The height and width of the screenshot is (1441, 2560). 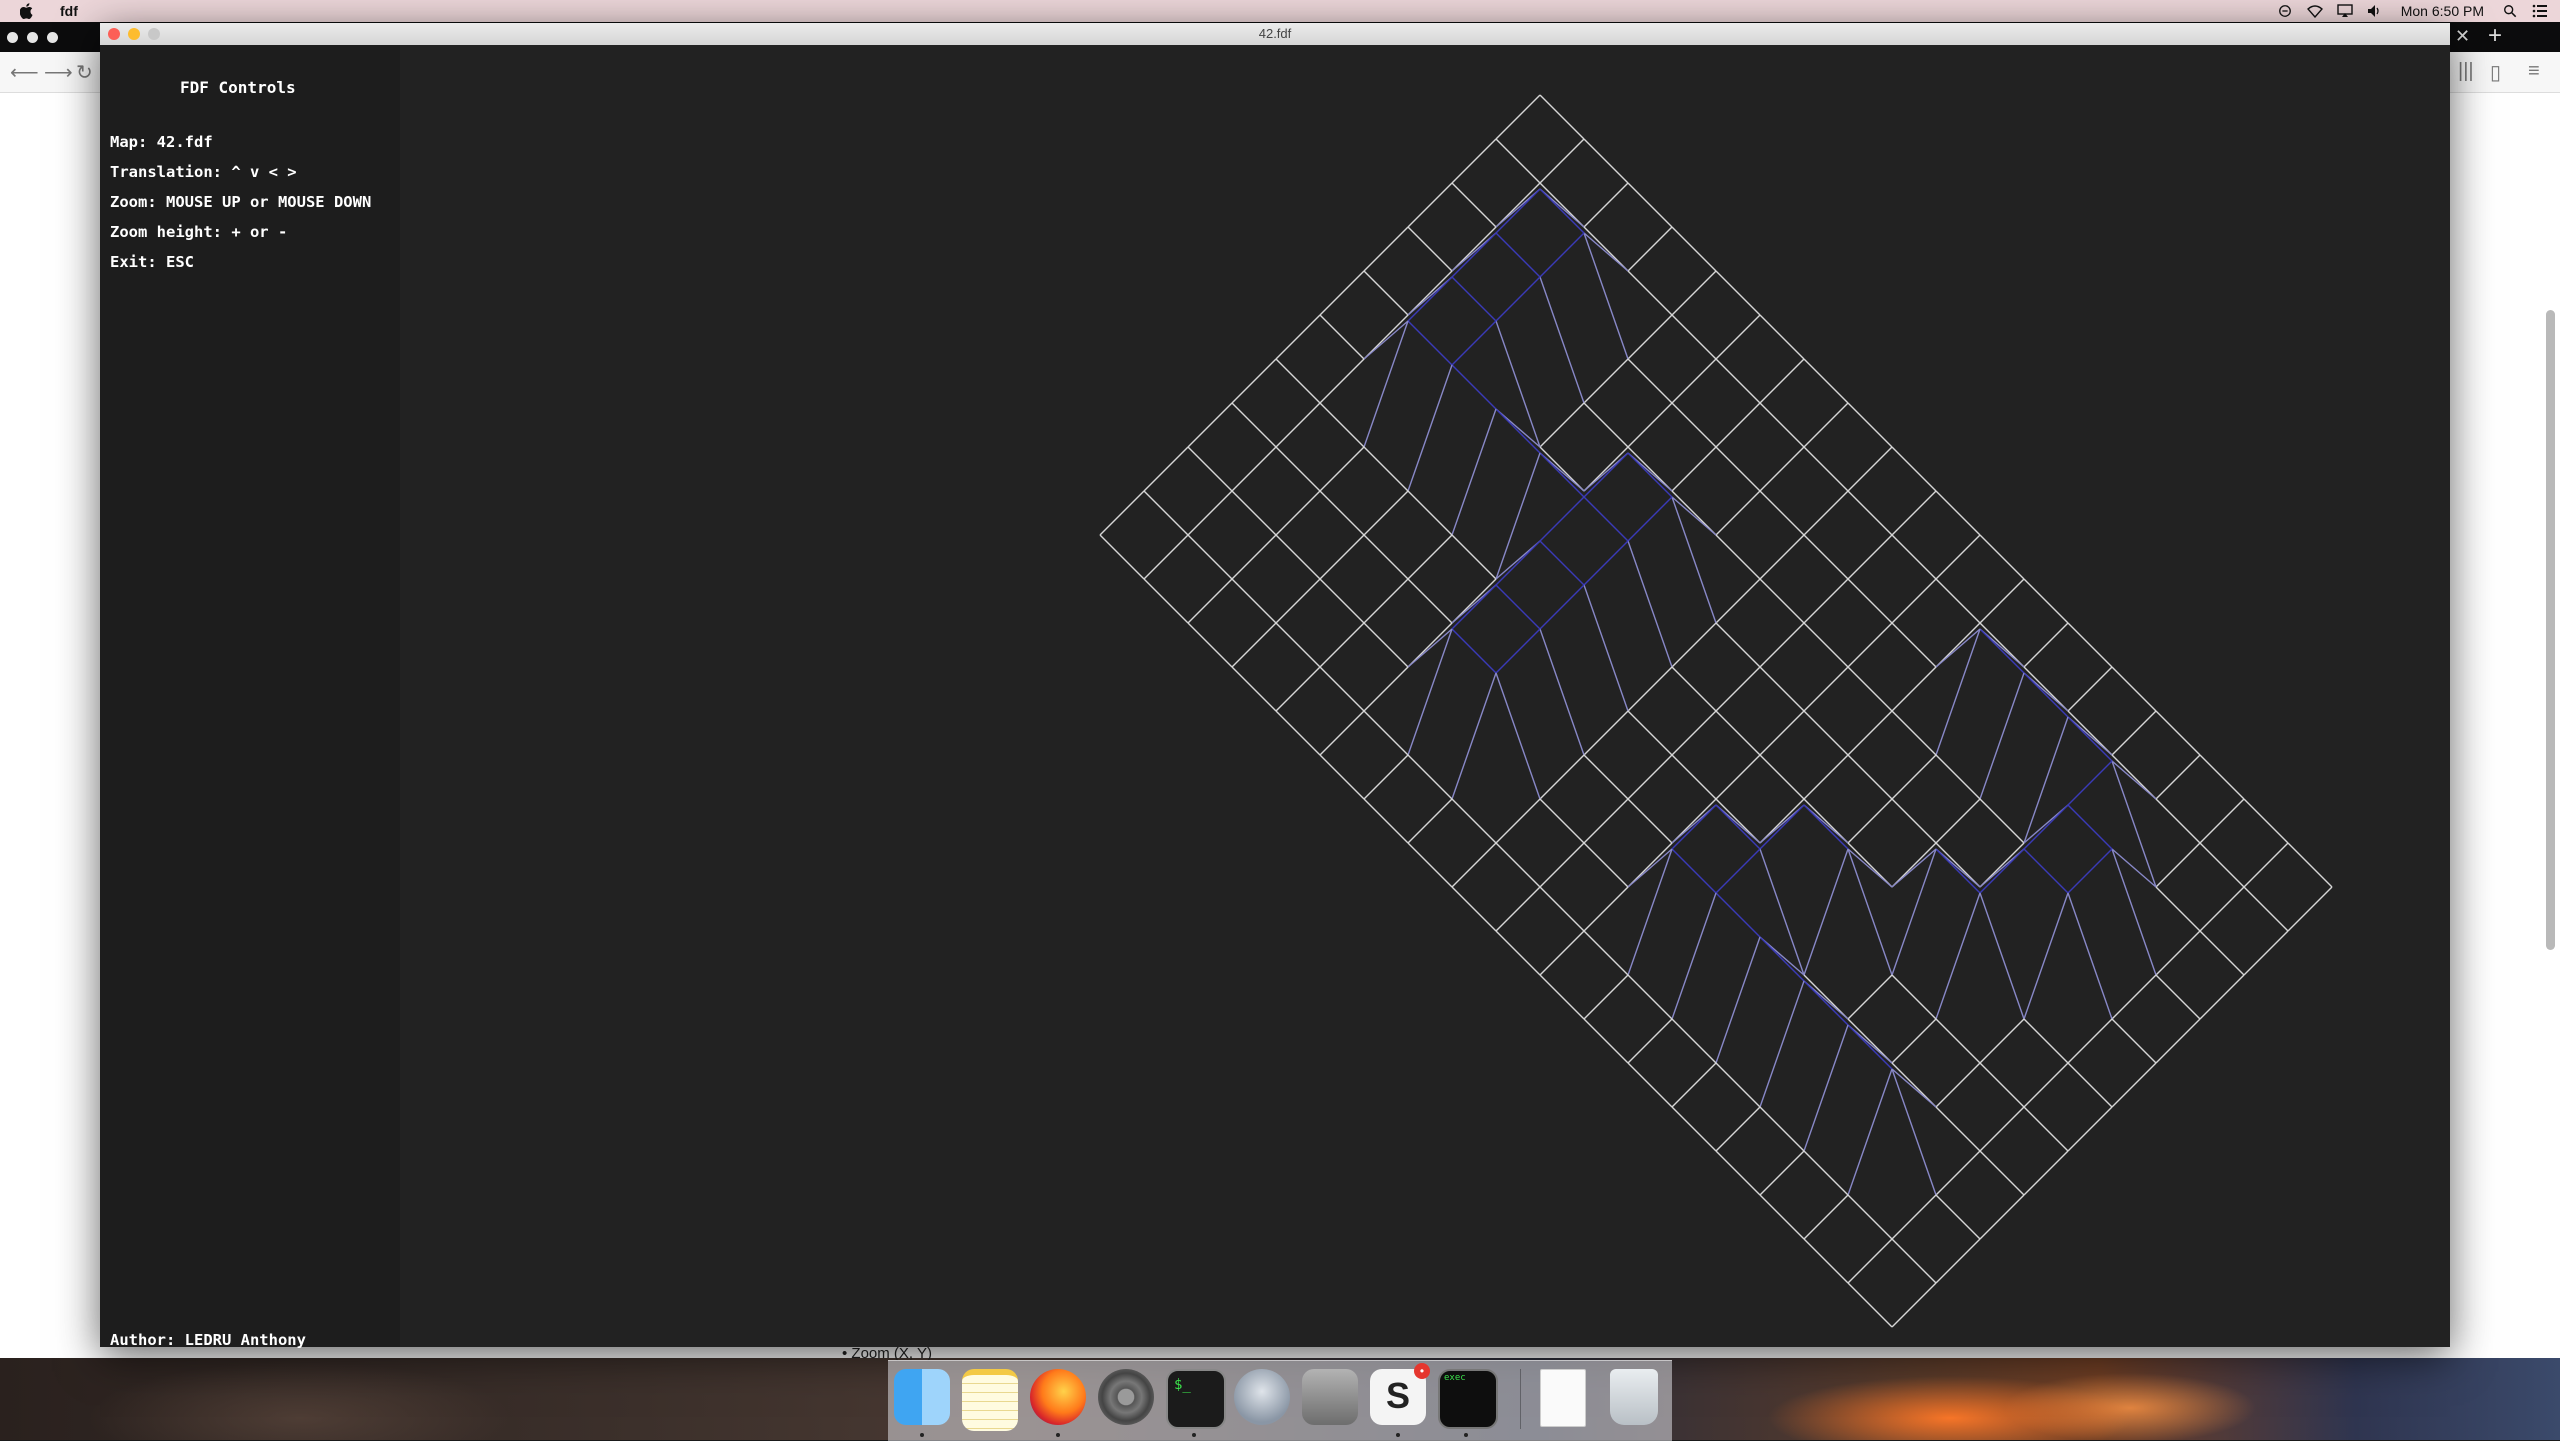 I want to click on window-zoom-button, so click(x=52, y=37).